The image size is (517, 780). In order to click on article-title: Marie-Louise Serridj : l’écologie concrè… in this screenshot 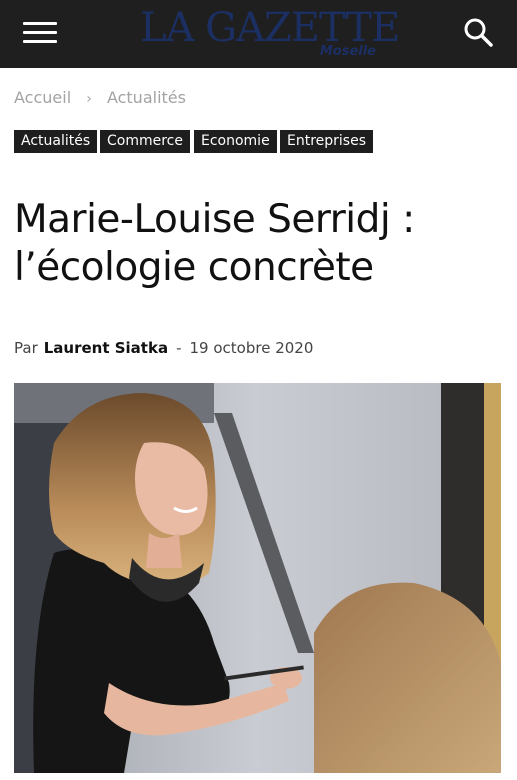, I will do `click(214, 243)`.